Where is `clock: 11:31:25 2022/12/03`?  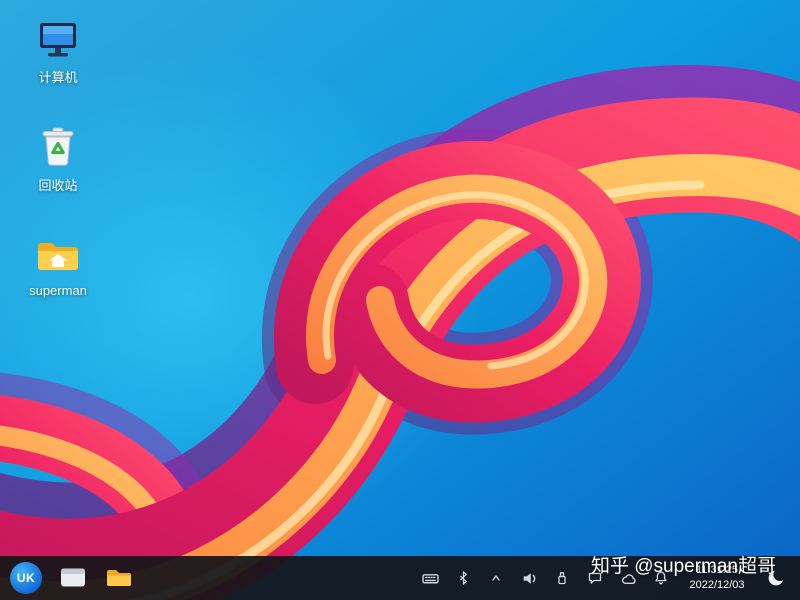
clock: 11:31:25 2022/12/03 is located at coordinates (717, 578).